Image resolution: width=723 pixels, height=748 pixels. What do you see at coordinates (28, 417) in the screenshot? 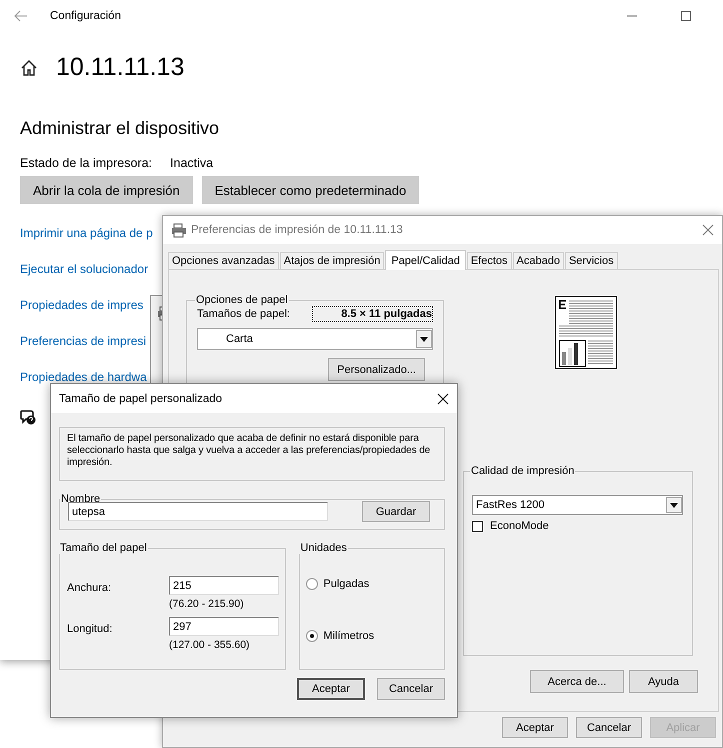
I see `feedback-icon` at bounding box center [28, 417].